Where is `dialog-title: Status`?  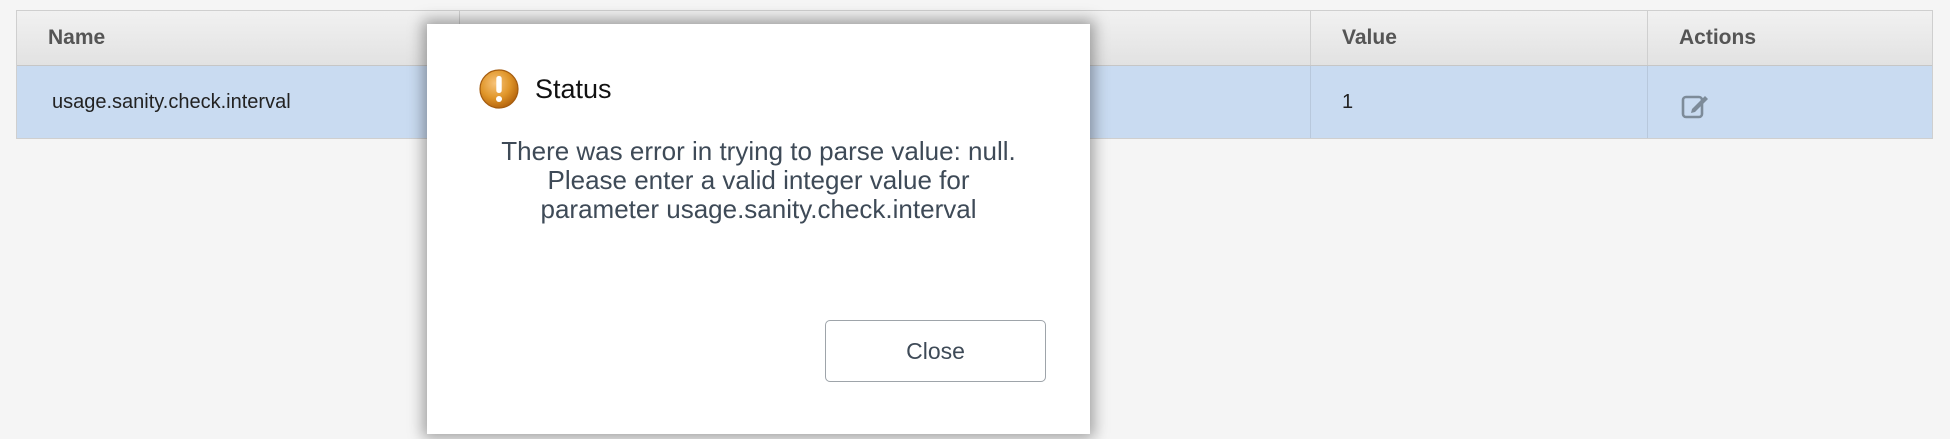 dialog-title: Status is located at coordinates (573, 88).